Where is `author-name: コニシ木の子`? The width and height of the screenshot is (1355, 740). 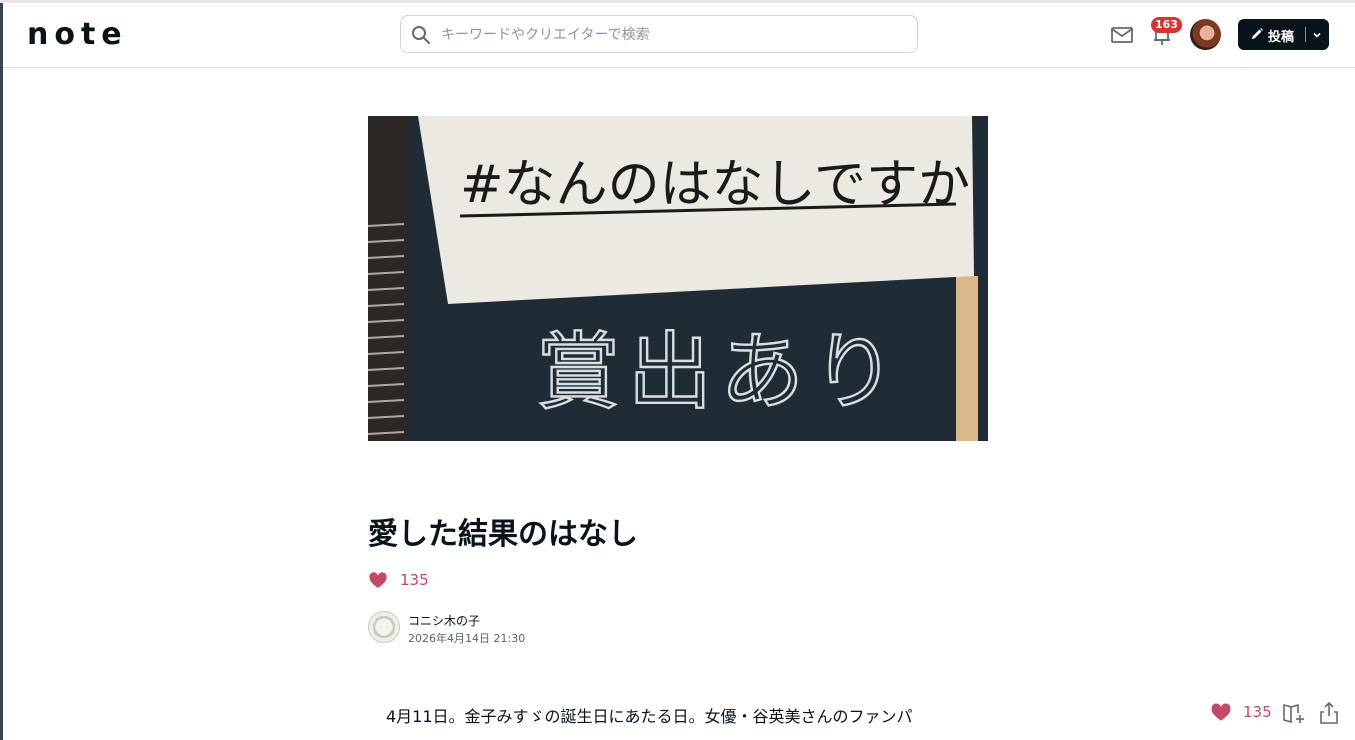 author-name: コニシ木の子 is located at coordinates (444, 620).